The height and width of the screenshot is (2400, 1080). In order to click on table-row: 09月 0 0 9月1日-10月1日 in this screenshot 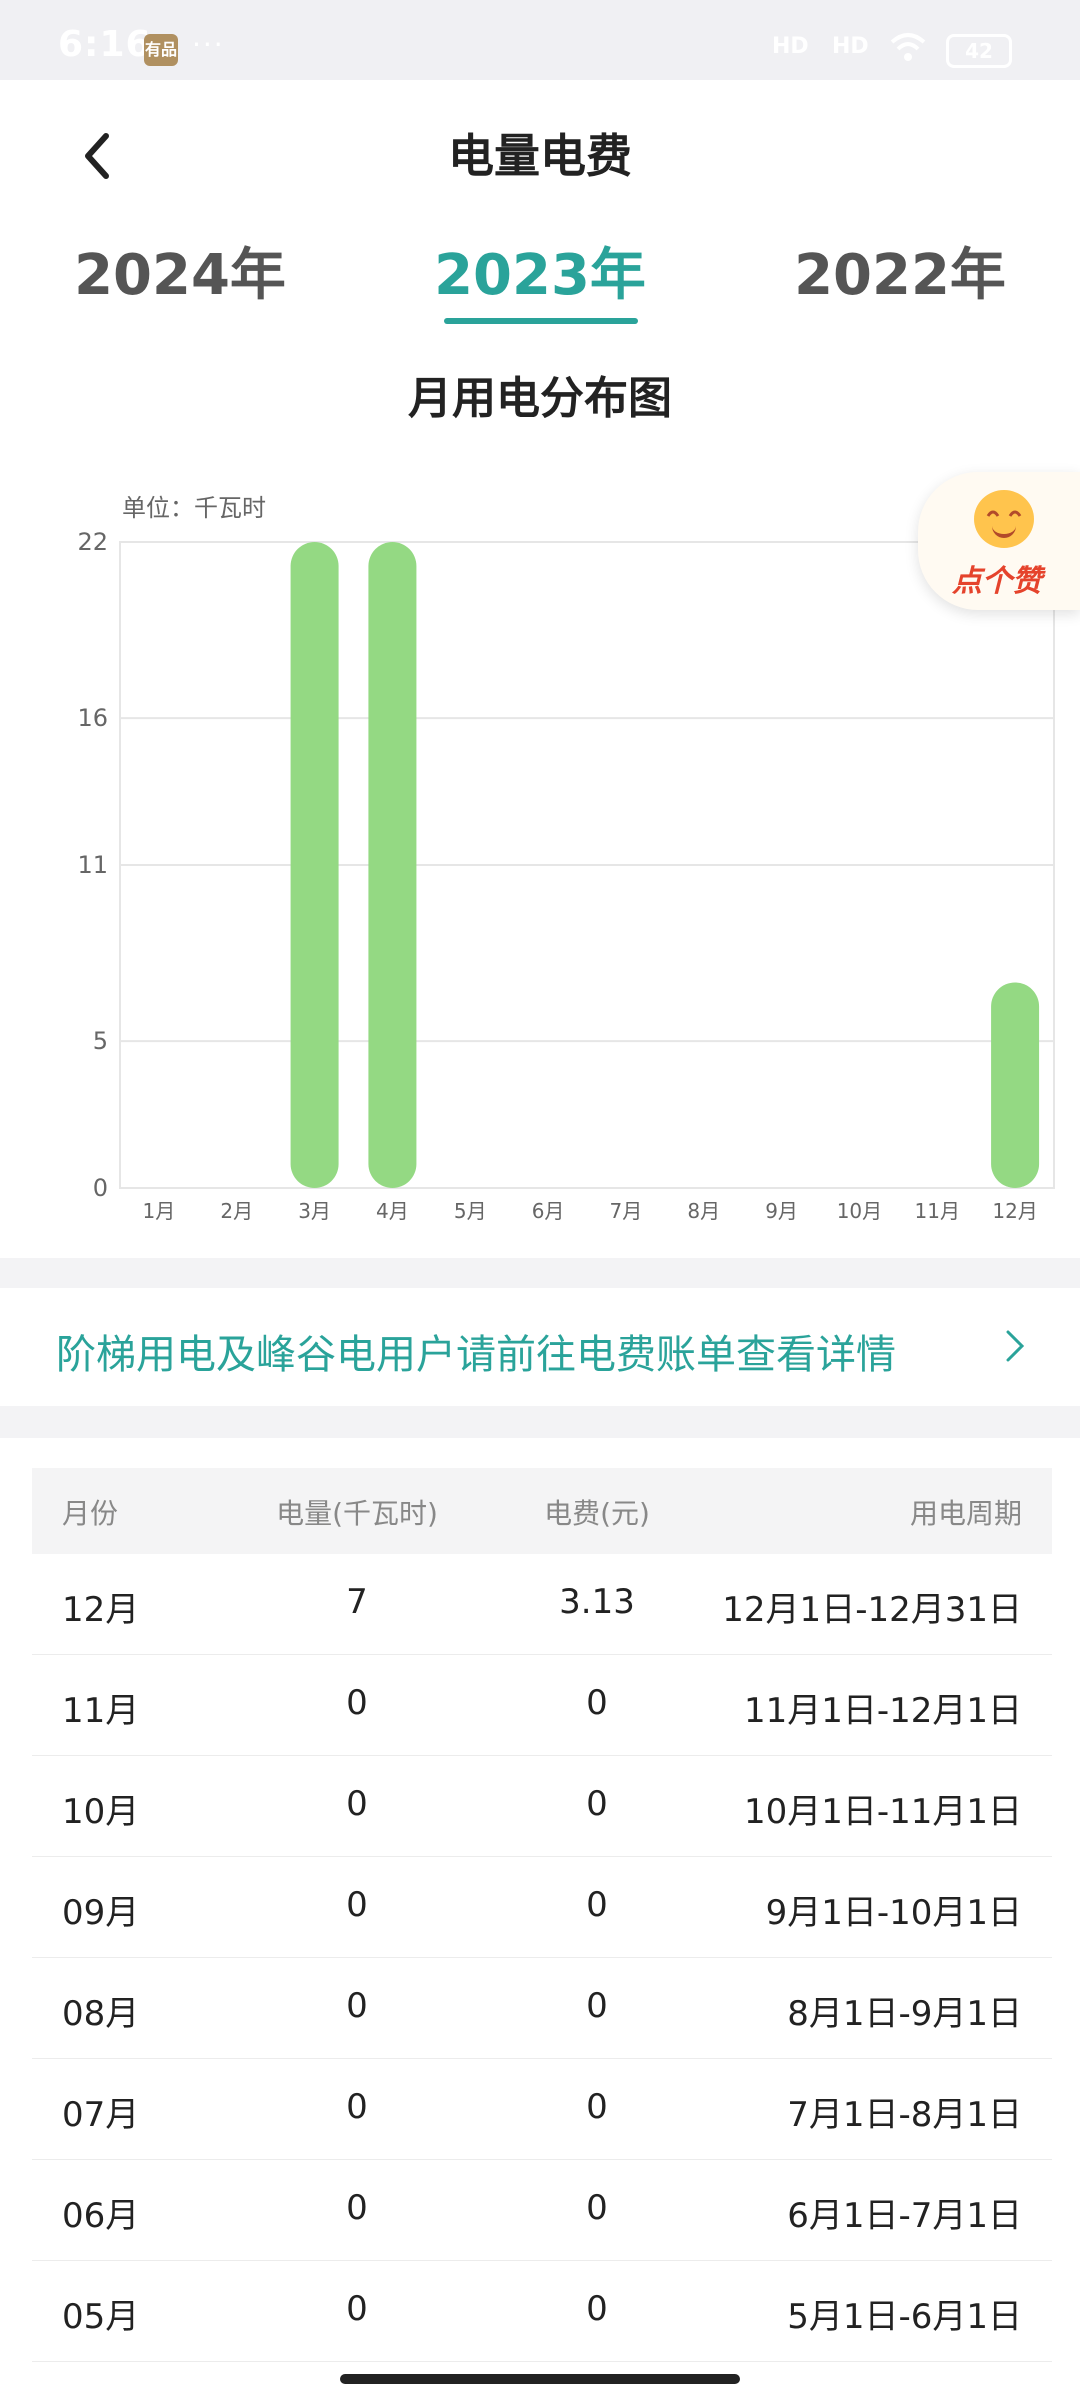, I will do `click(542, 1907)`.